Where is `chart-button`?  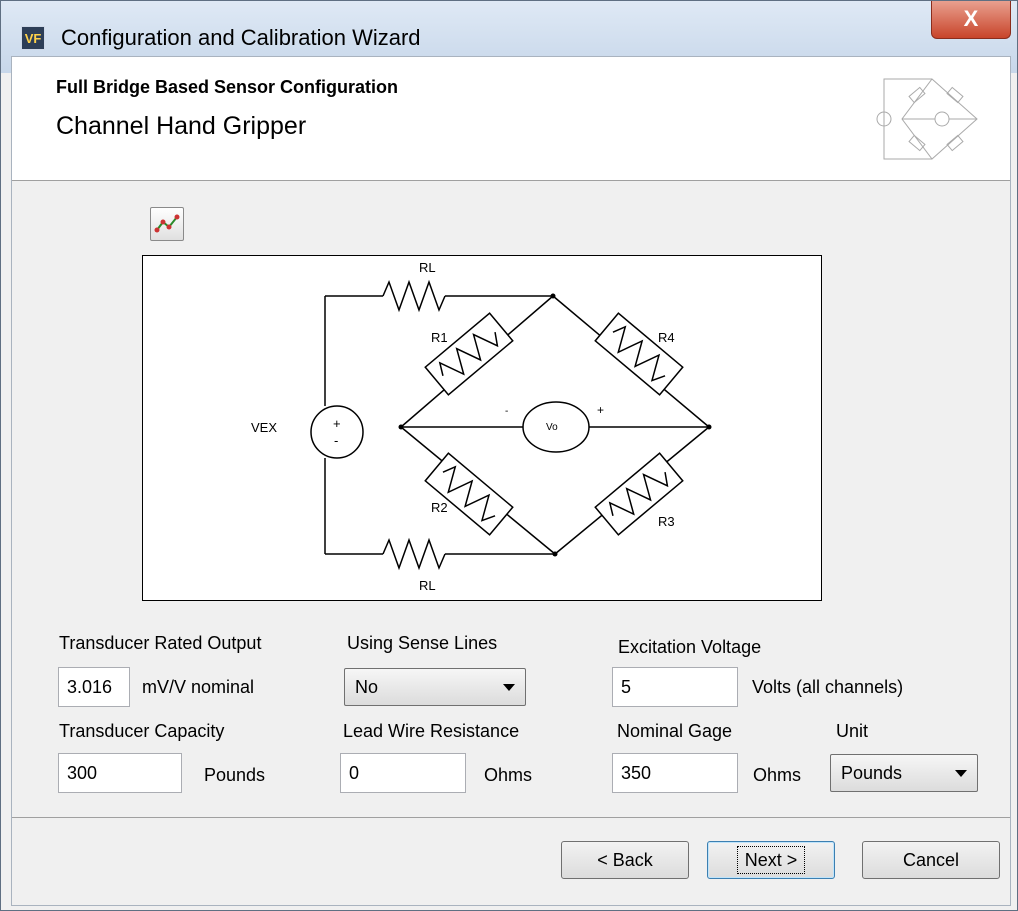
chart-button is located at coordinates (167, 224).